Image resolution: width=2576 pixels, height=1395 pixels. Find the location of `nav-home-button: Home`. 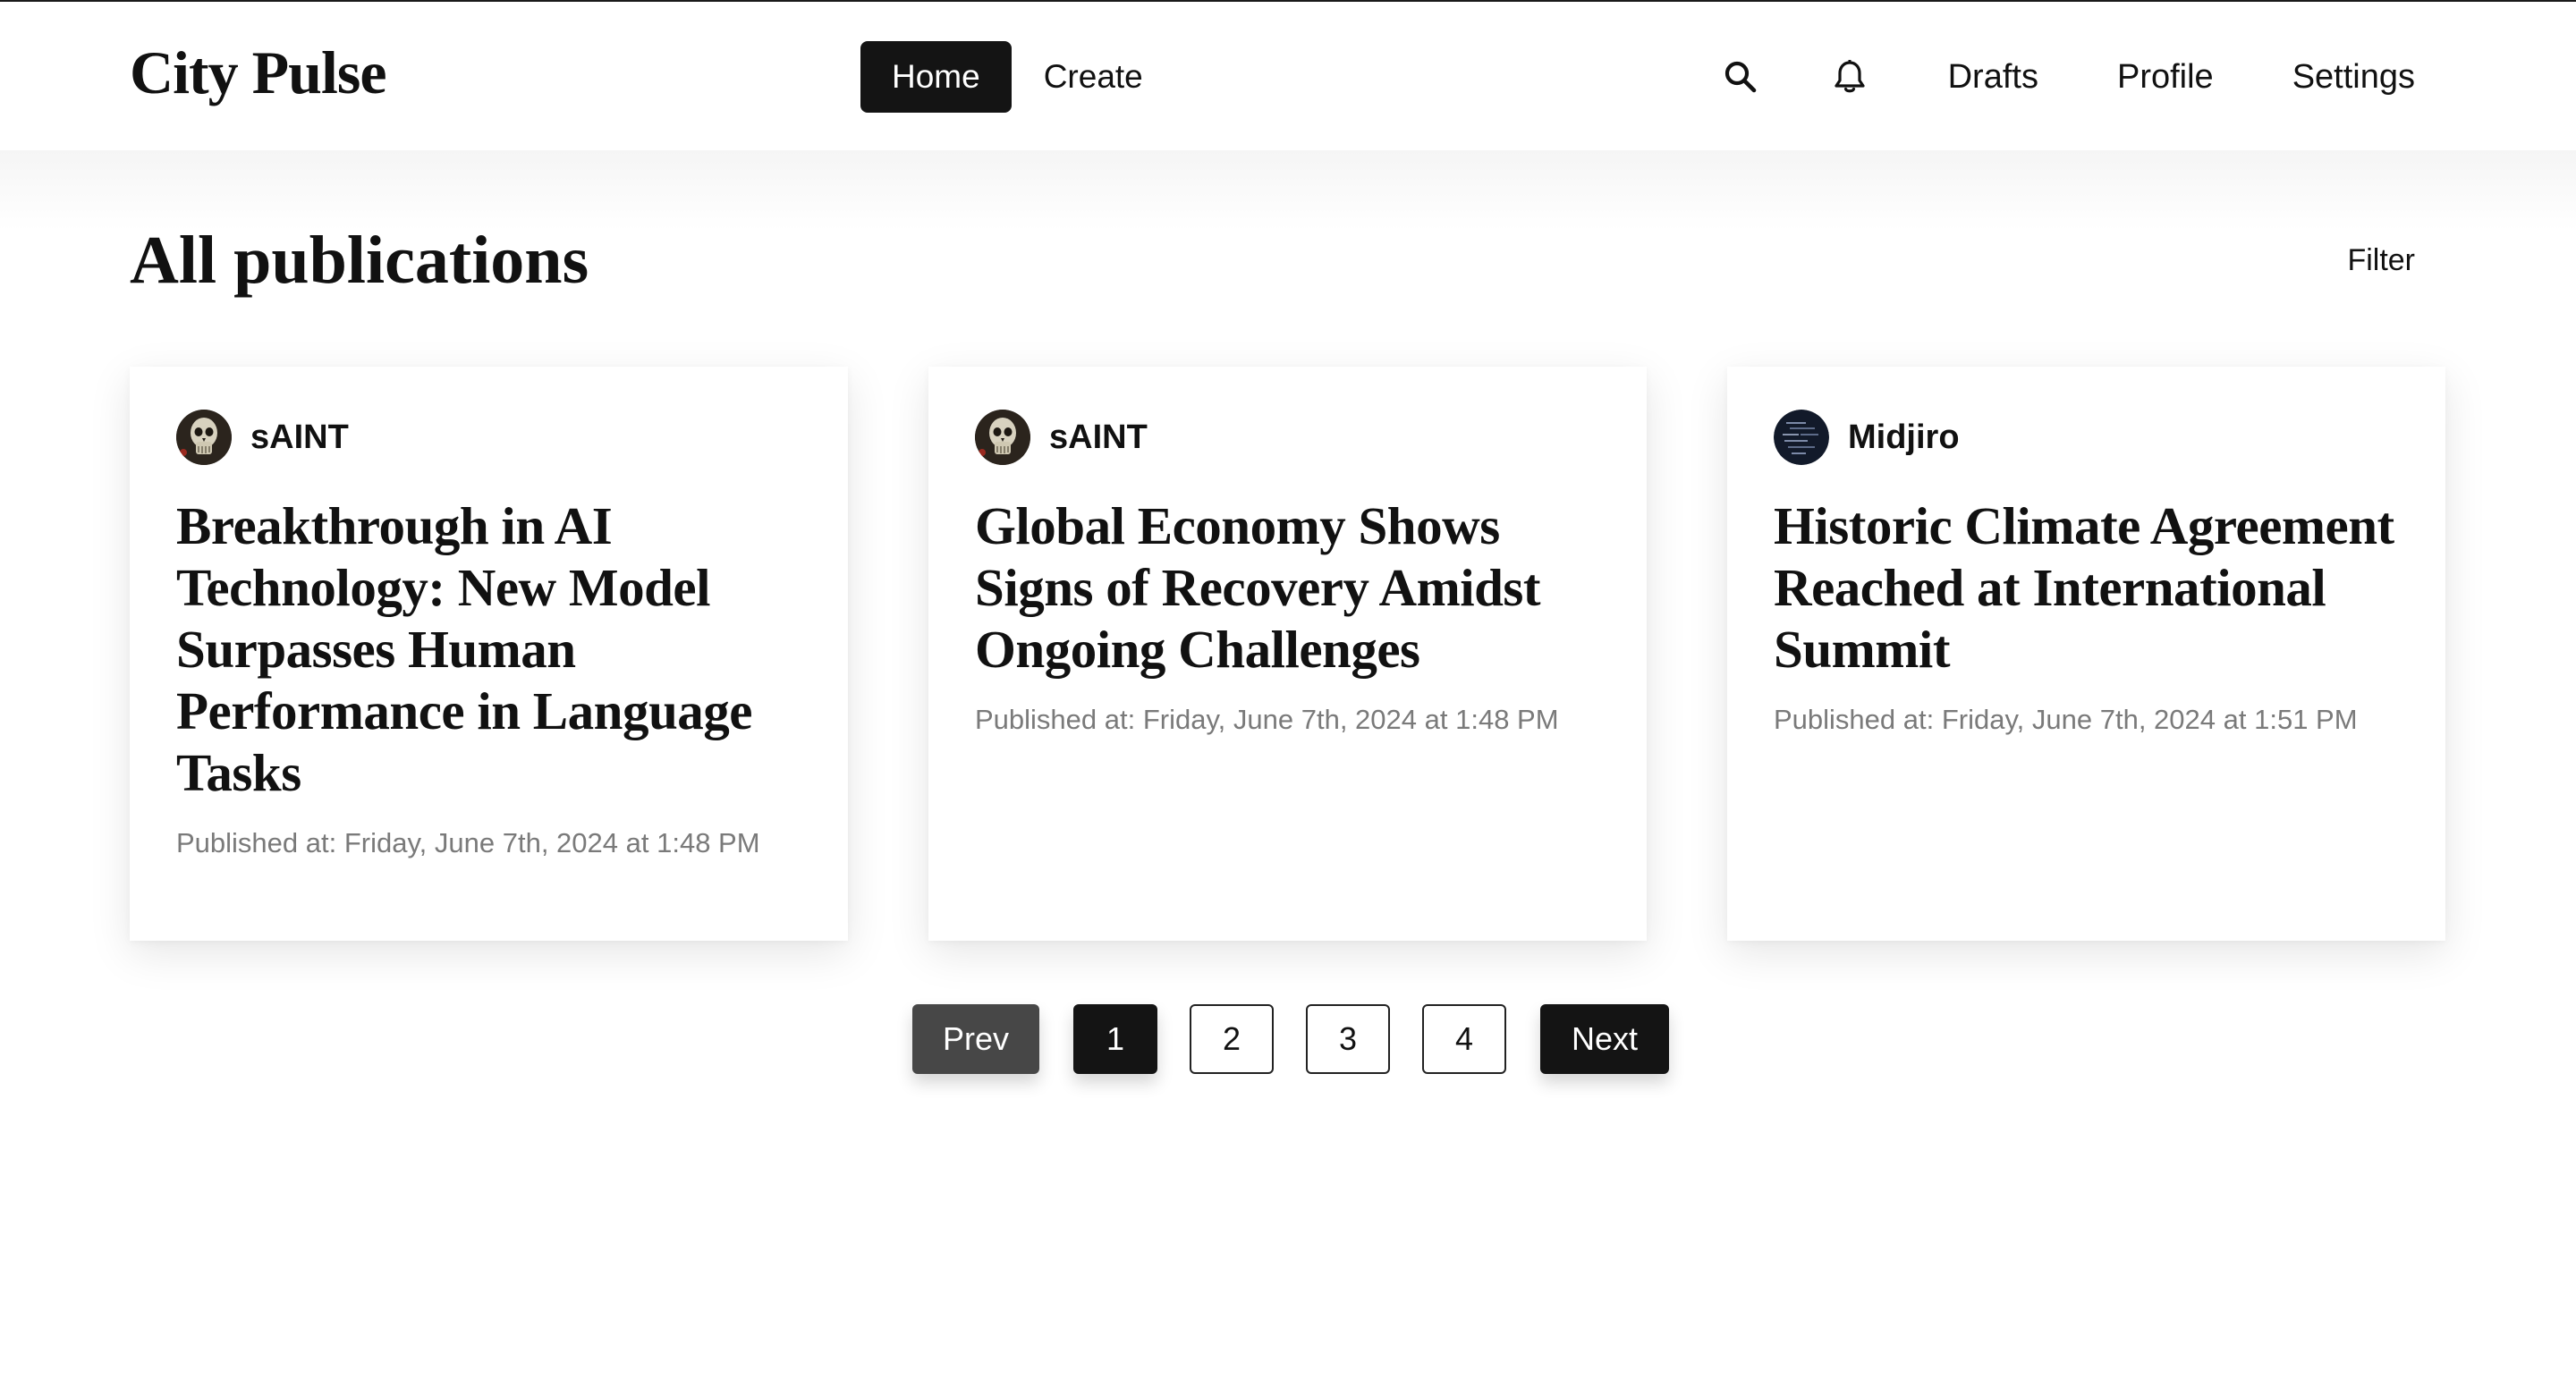

nav-home-button: Home is located at coordinates (936, 77).